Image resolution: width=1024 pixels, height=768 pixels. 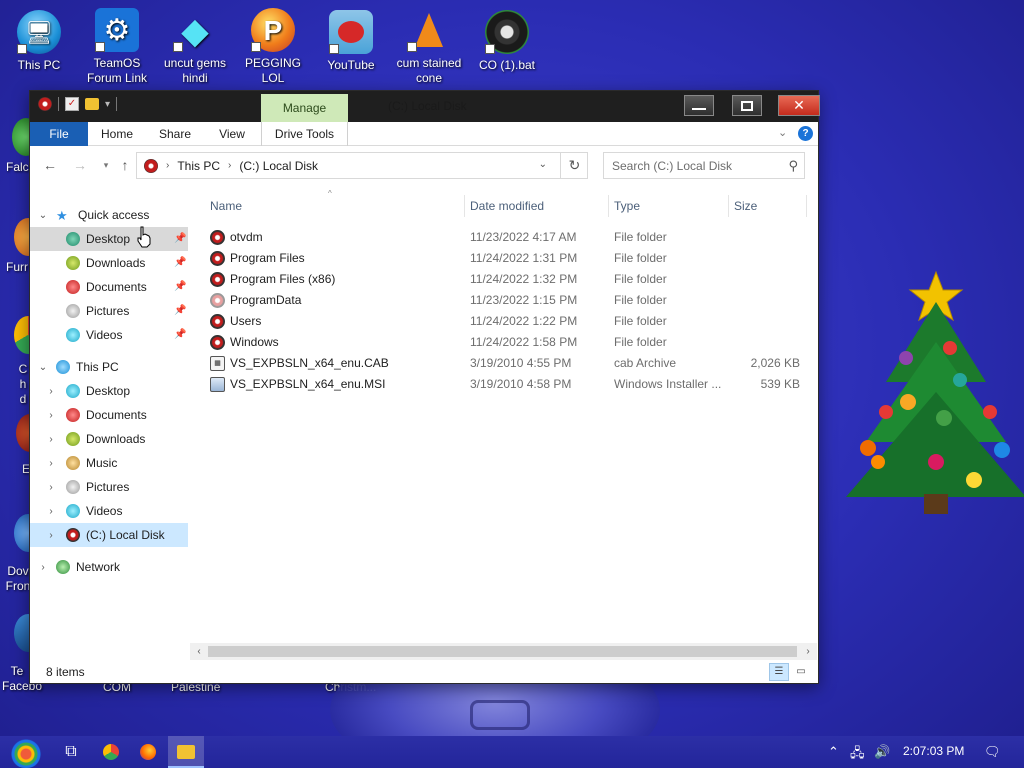 What do you see at coordinates (779, 672) in the screenshot?
I see `details-view-icon: ☰` at bounding box center [779, 672].